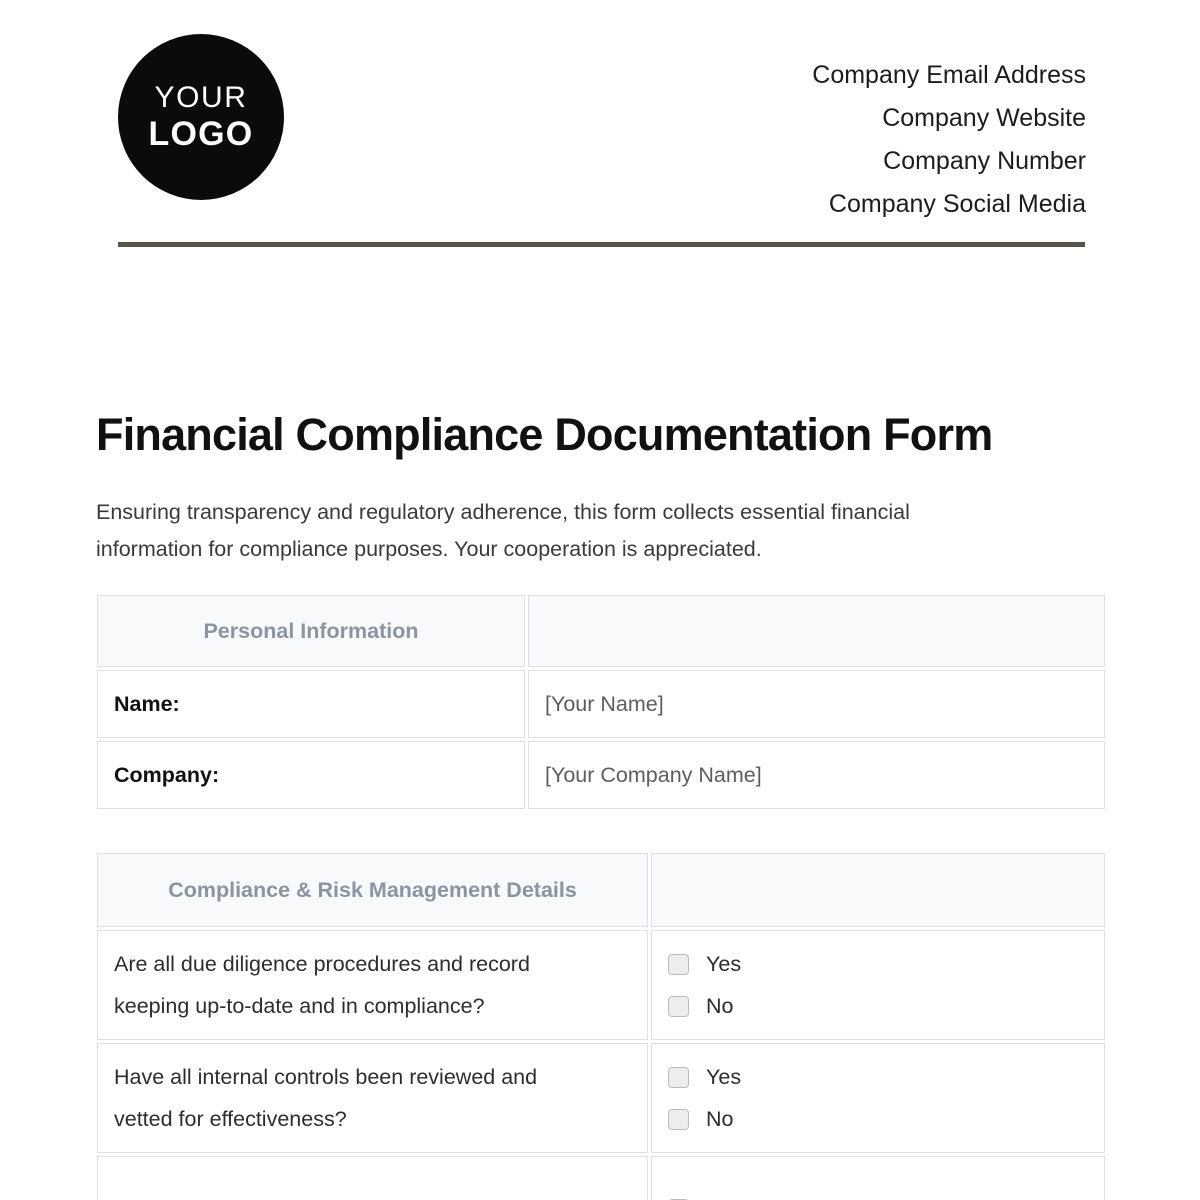 The width and height of the screenshot is (1200, 1200). Describe the element at coordinates (544, 434) in the screenshot. I see `page-title: Financial Compliance Documentation Form` at that location.